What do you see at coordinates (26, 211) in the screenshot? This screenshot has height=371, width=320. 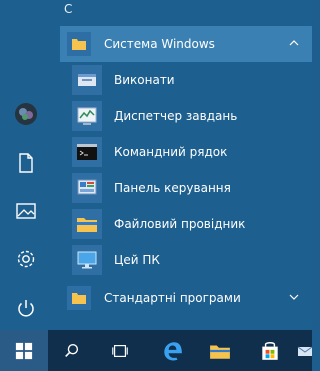 I see `pictures-icon` at bounding box center [26, 211].